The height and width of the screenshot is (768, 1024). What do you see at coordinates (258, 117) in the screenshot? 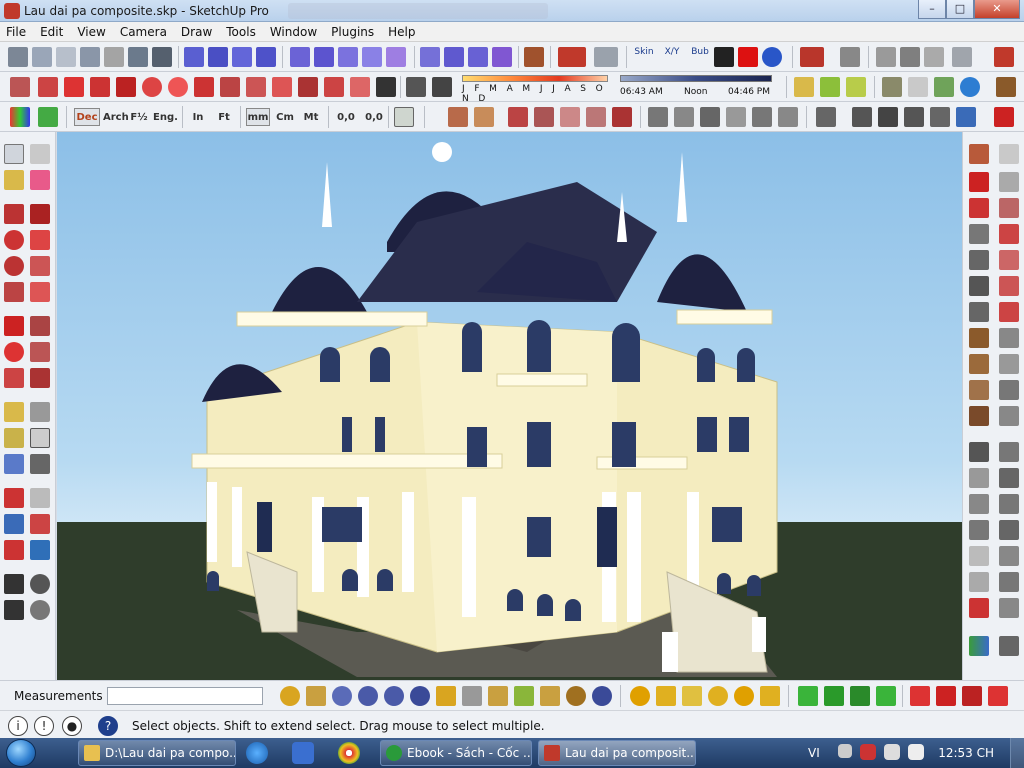
I see `unit-mm-button: mm` at bounding box center [258, 117].